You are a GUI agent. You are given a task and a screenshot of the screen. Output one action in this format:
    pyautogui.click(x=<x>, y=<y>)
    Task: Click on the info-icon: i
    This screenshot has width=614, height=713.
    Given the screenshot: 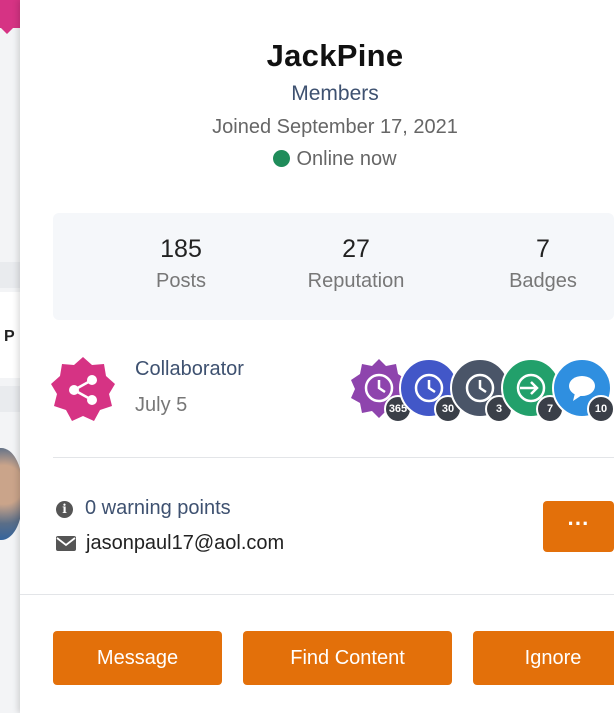 What is the action you would take?
    pyautogui.click(x=64, y=509)
    